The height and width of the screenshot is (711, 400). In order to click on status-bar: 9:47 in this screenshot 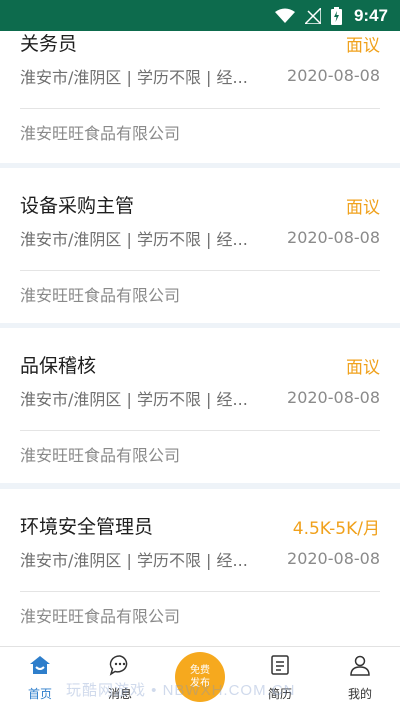, I will do `click(200, 15)`.